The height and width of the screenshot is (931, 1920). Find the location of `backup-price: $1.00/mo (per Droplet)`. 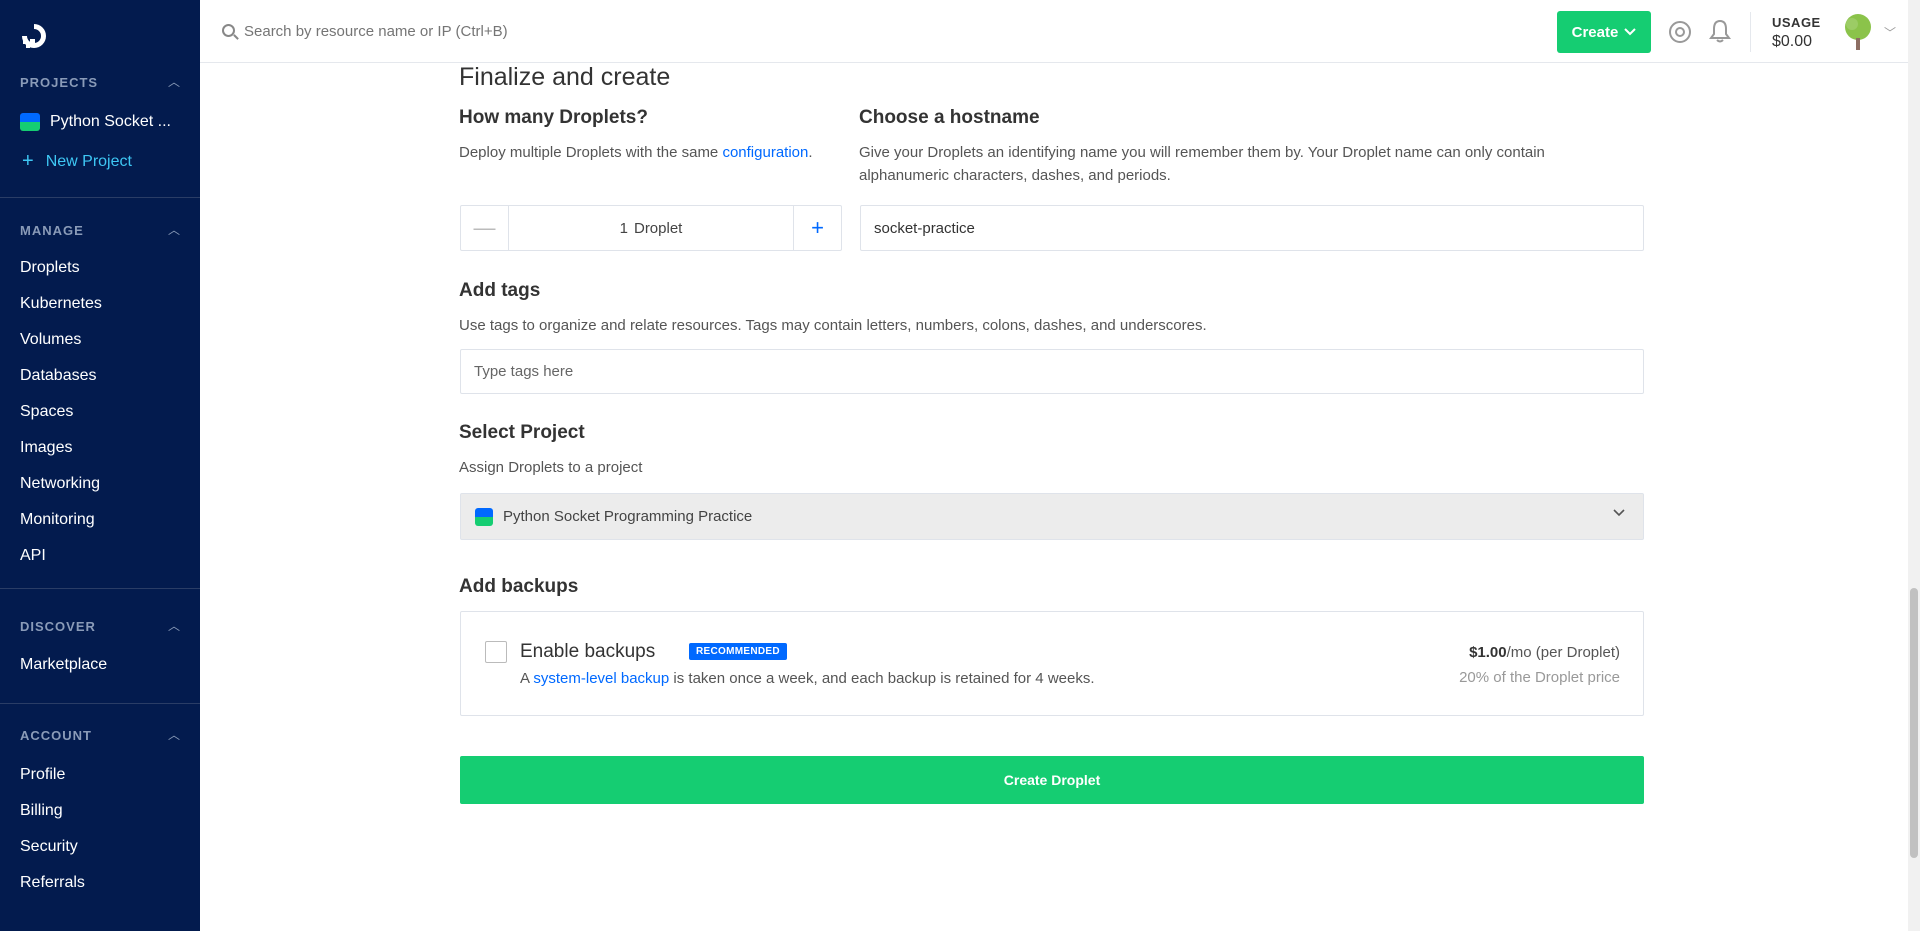

backup-price: $1.00/mo (per Droplet) is located at coordinates (1544, 652).